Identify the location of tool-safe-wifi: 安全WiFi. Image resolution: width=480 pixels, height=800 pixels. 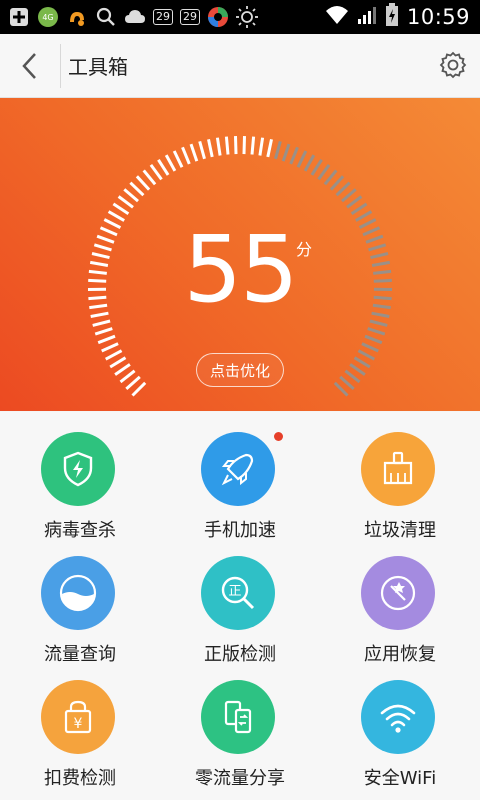
(400, 724).